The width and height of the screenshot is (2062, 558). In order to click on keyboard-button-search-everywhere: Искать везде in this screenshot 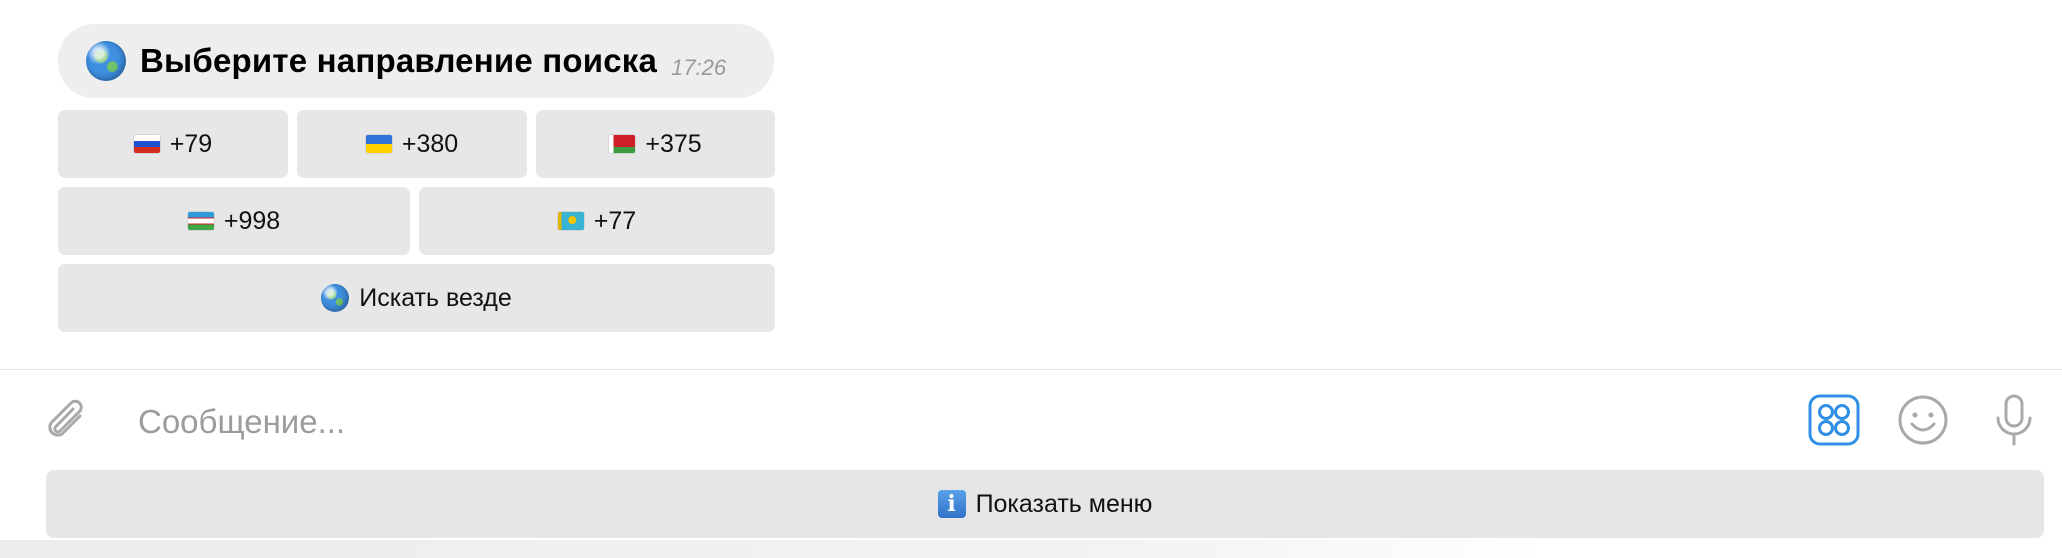, I will do `click(416, 298)`.